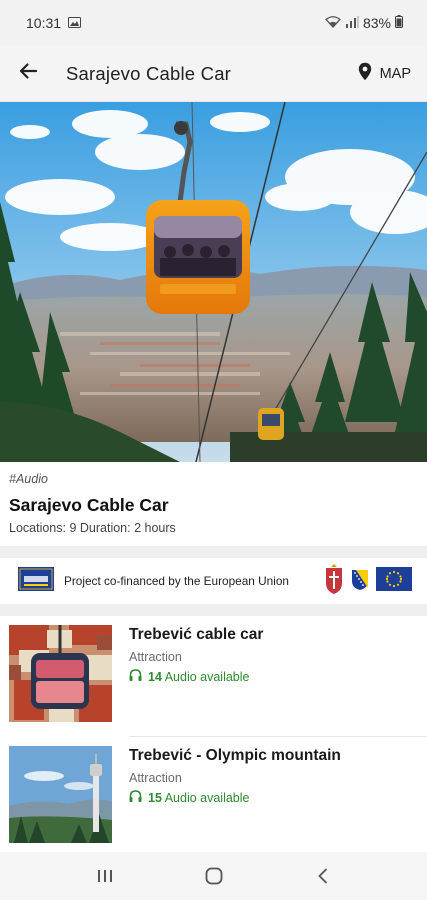 This screenshot has width=427, height=900. I want to click on map-button: MAP, so click(384, 73).